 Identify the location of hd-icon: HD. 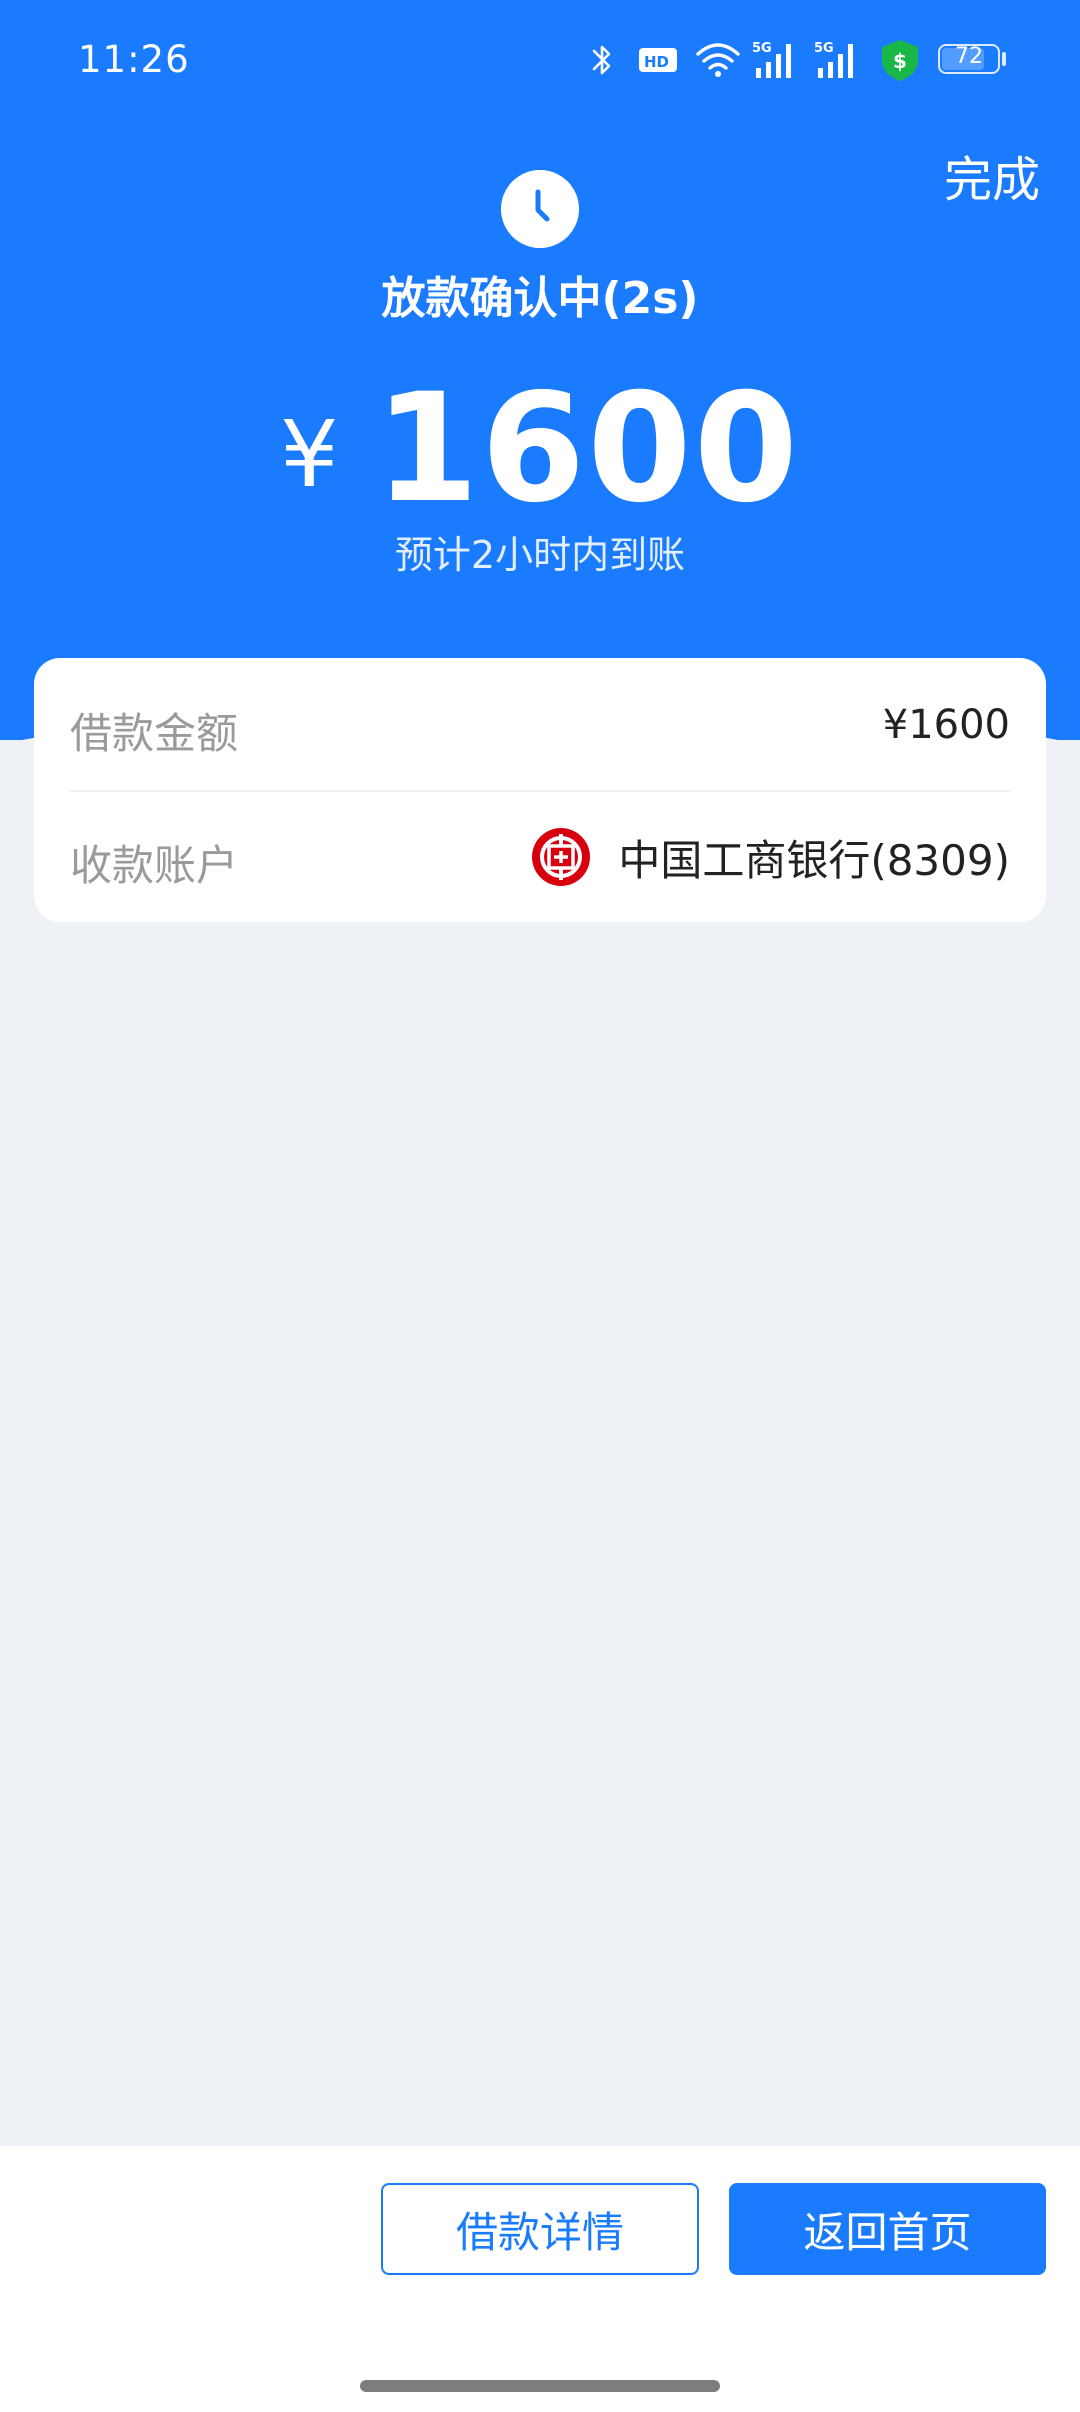
(658, 60).